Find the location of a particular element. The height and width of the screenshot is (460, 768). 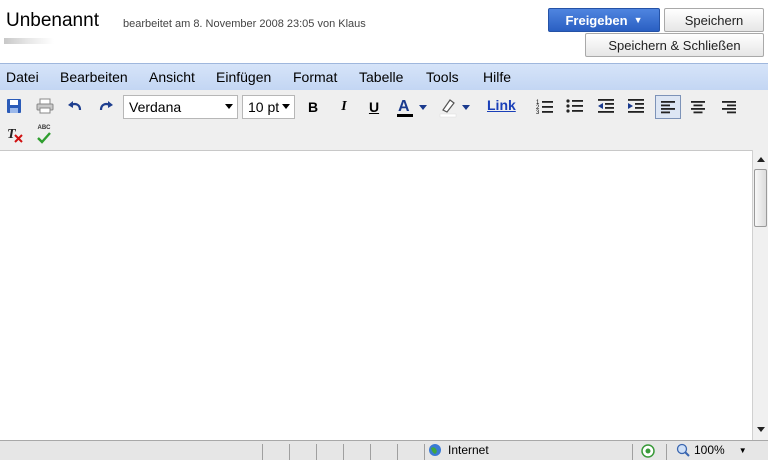

link-button: Link is located at coordinates (501, 105).